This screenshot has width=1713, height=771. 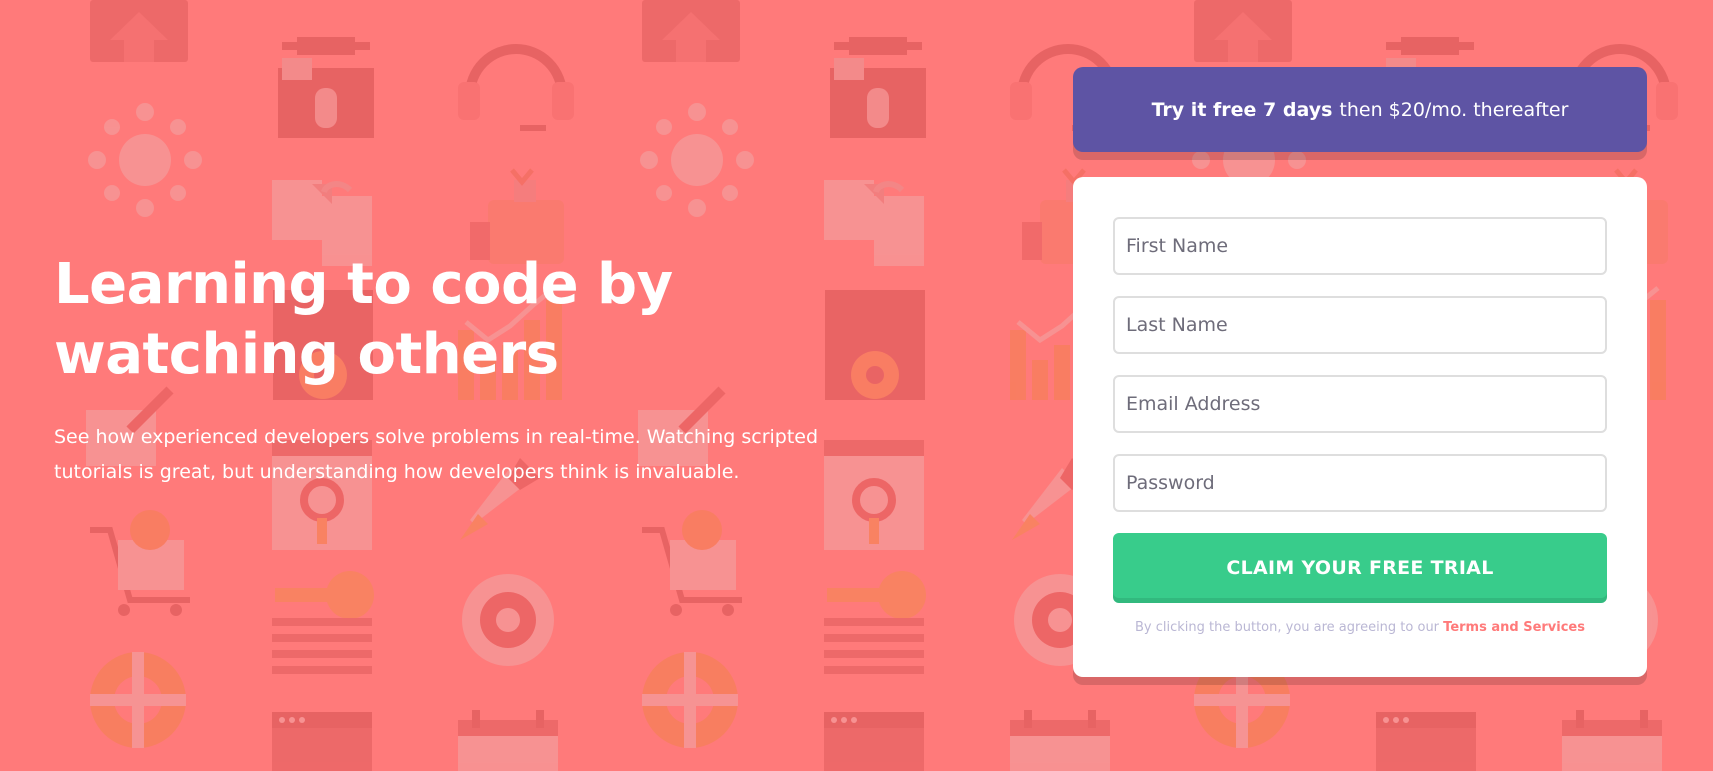 I want to click on claim-free-trial-button: CLAIM YOUR FREE TRIAL, so click(x=1360, y=568).